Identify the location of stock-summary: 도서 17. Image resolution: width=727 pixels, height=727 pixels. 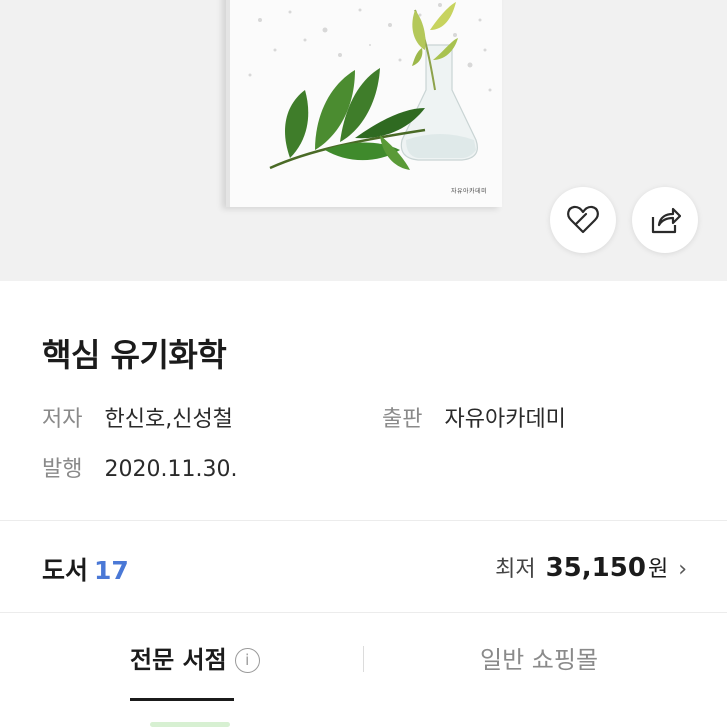
(85, 569).